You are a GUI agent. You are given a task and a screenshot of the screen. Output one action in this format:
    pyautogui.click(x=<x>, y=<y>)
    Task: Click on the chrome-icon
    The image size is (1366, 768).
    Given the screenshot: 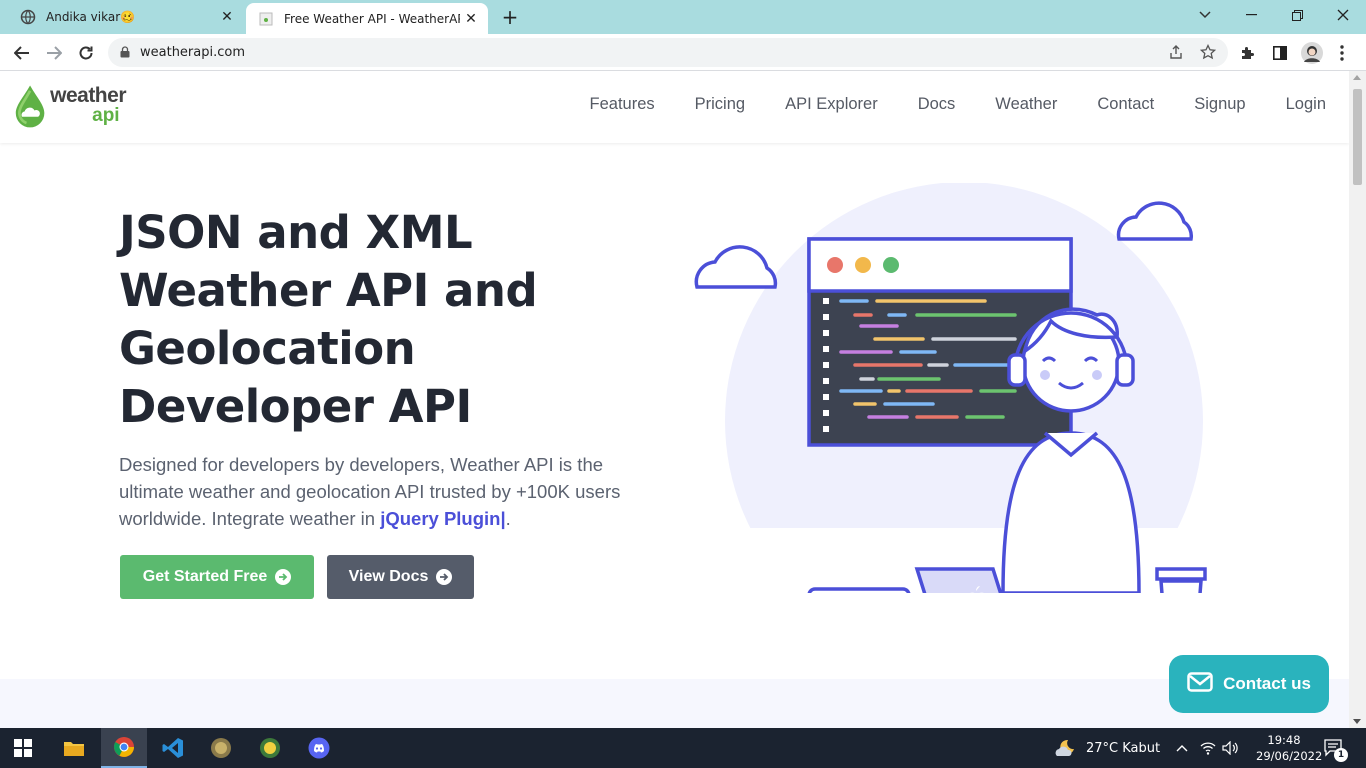 What is the action you would take?
    pyautogui.click(x=124, y=748)
    